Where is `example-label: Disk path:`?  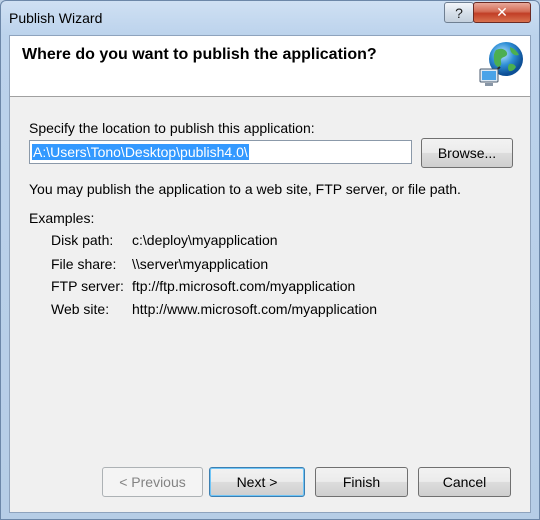
example-label: Disk path: is located at coordinates (82, 240).